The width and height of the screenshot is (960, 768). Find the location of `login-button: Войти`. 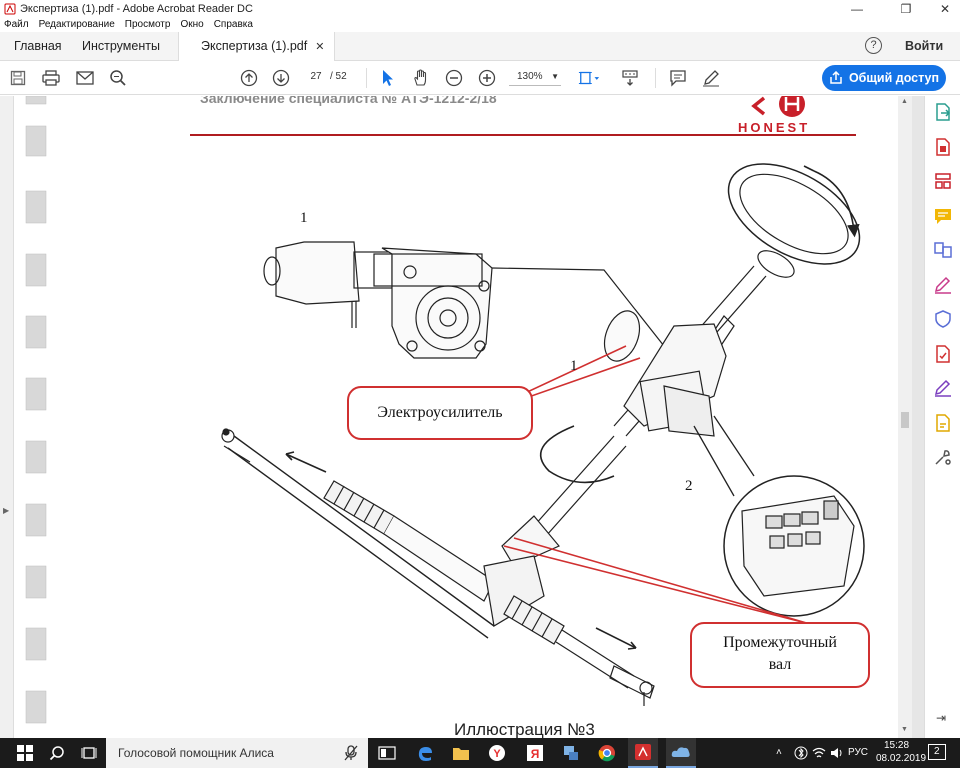

login-button: Войти is located at coordinates (924, 46).